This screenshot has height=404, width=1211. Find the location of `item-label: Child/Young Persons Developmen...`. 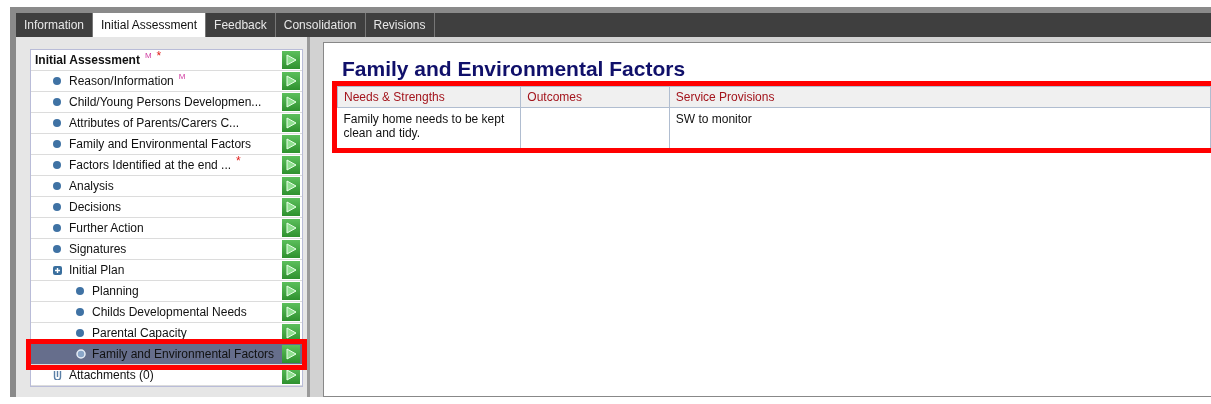

item-label: Child/Young Persons Developmen... is located at coordinates (165, 102).